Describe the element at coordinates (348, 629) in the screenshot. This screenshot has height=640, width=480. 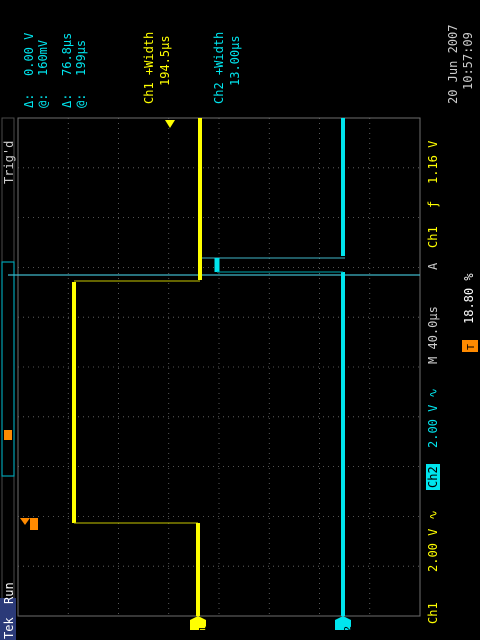
I see `svg-text: 2` at that location.